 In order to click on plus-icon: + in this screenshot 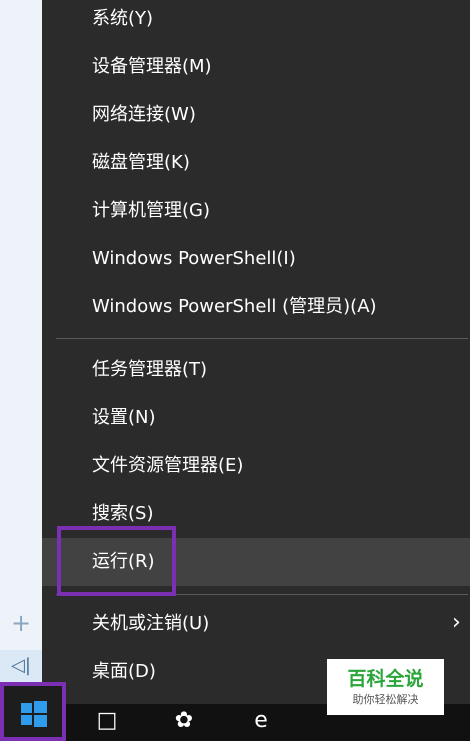, I will do `click(21, 623)`.